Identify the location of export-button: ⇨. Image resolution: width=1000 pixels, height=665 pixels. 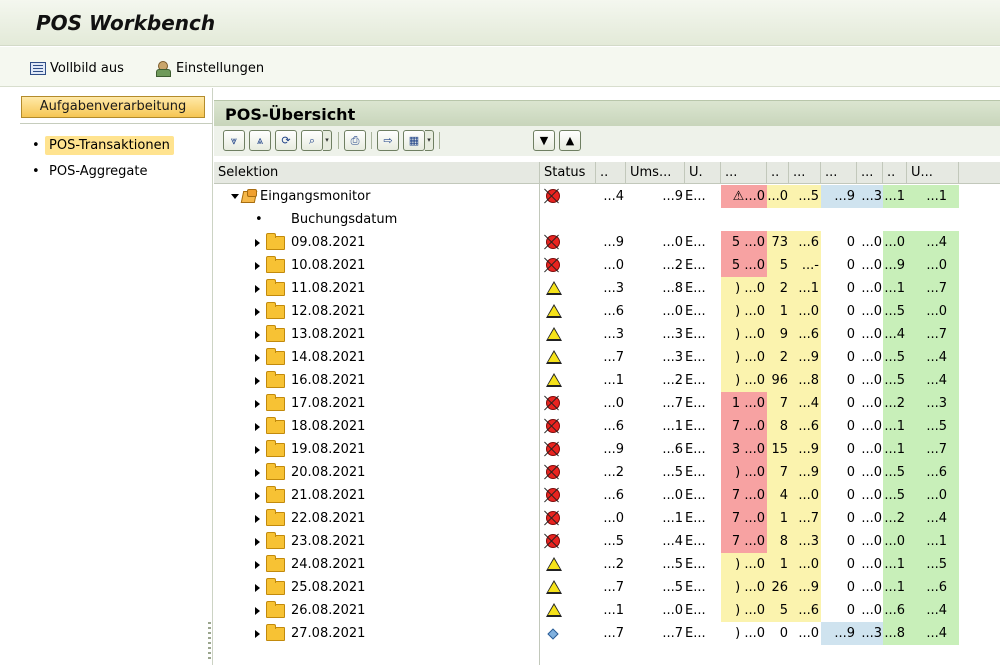
(388, 140).